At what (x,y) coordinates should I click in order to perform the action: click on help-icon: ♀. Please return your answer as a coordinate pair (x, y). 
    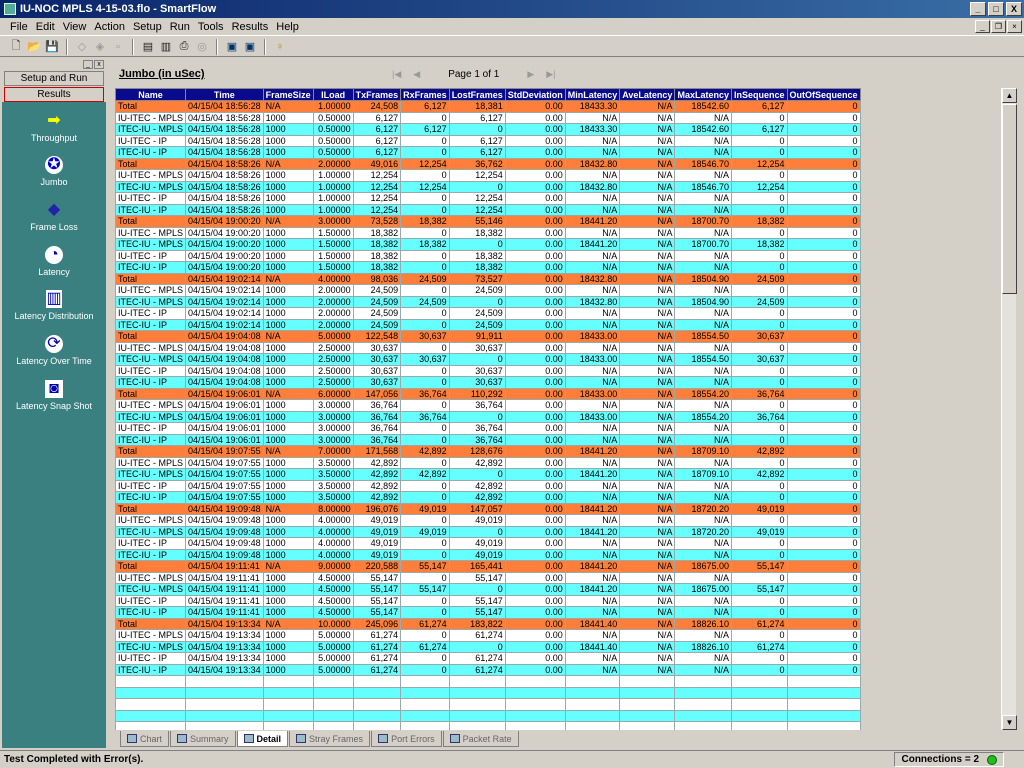
    Looking at the image, I should click on (280, 47).